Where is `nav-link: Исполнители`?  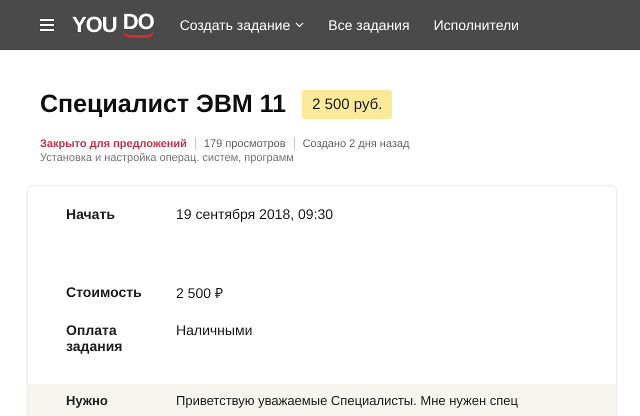 nav-link: Исполнители is located at coordinates (477, 25).